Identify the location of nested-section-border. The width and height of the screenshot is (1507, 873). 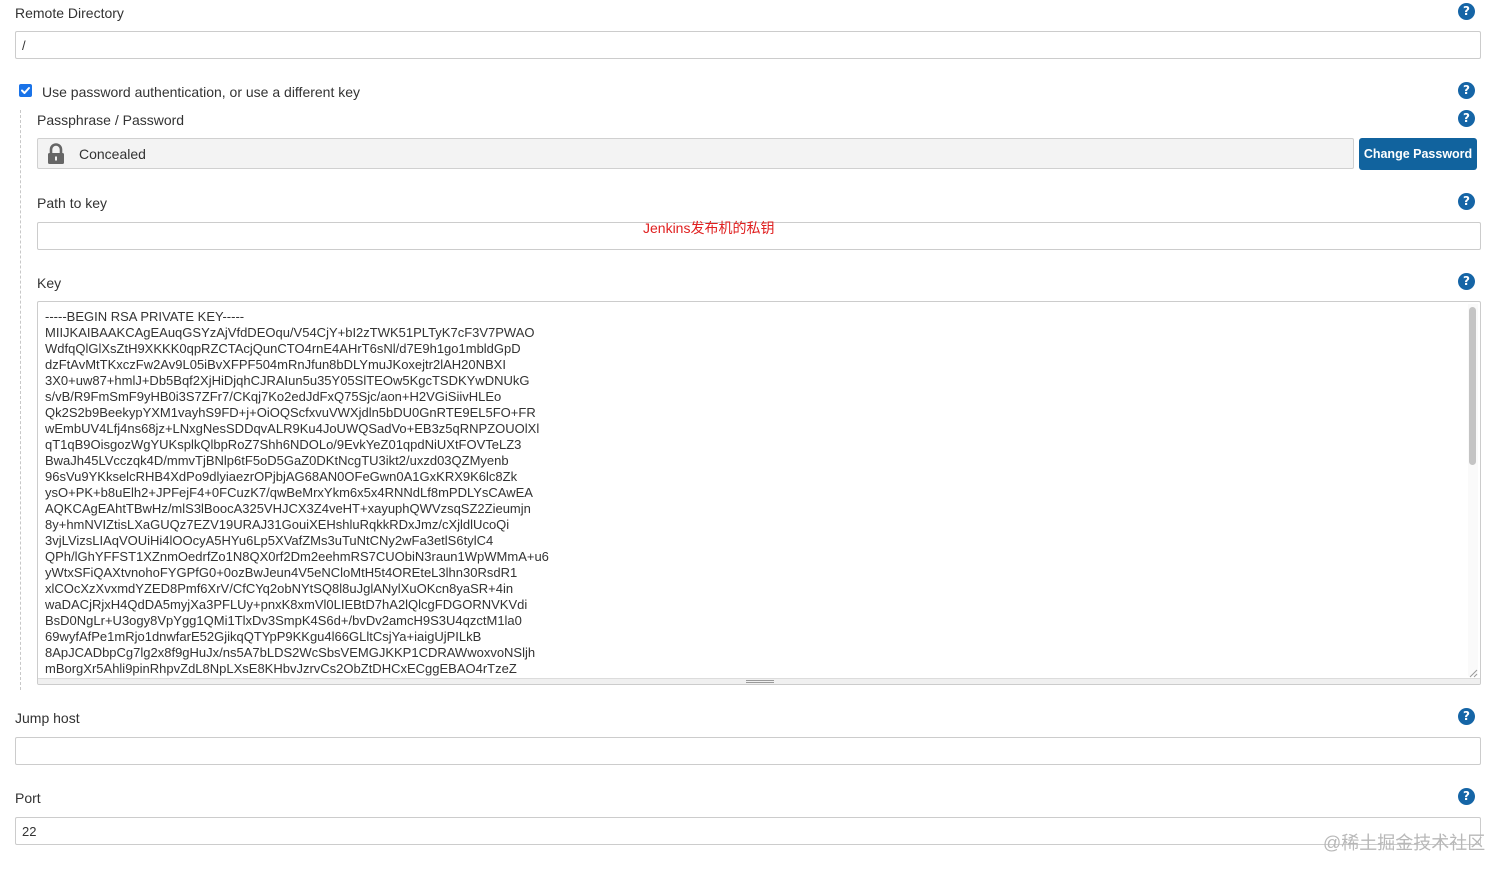
(20, 400).